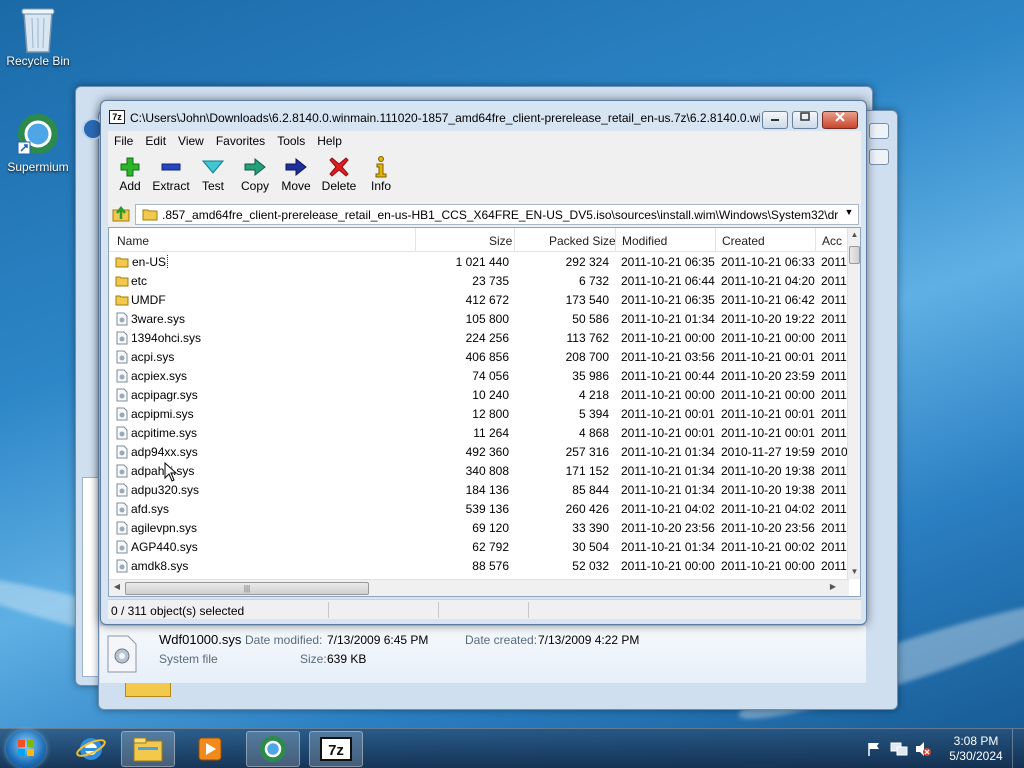  What do you see at coordinates (155, 141) in the screenshot?
I see `menu-edit: Edit` at bounding box center [155, 141].